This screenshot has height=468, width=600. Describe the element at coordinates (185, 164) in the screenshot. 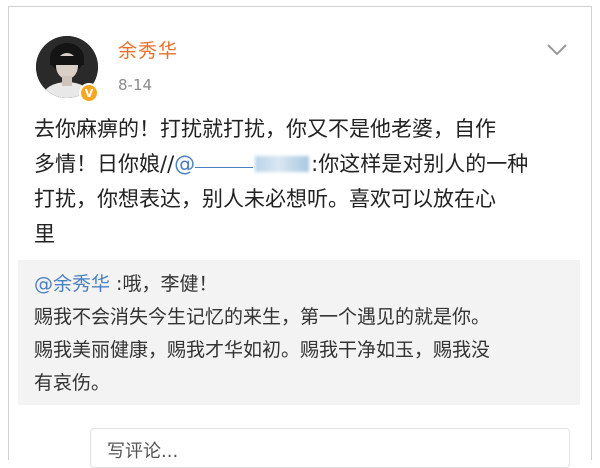

I see `mention-symbol: @` at that location.